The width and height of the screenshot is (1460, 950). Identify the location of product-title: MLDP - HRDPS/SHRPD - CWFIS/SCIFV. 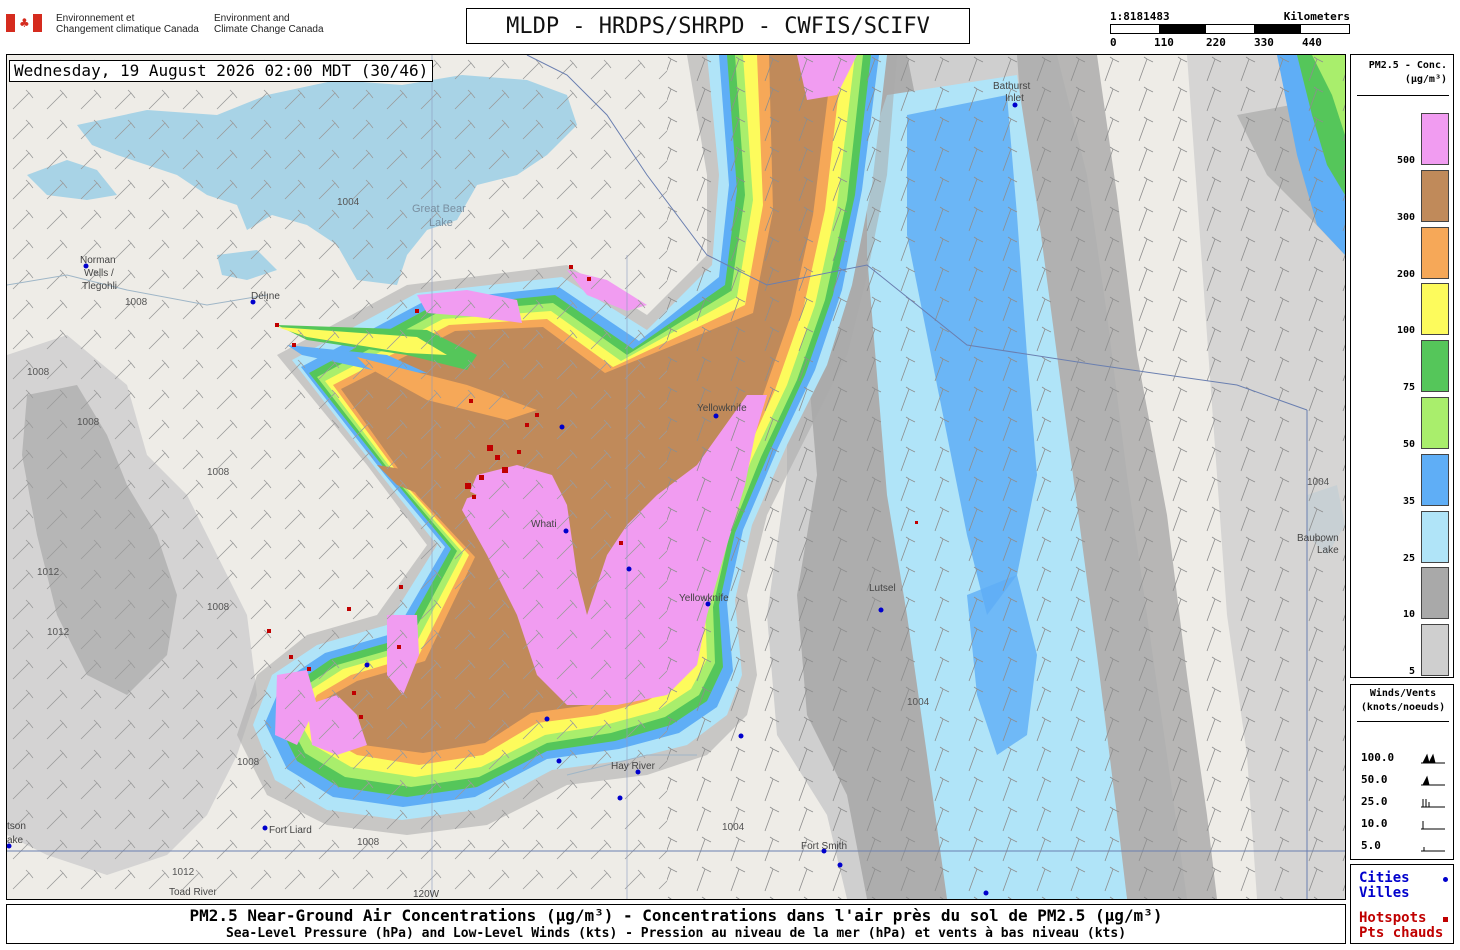
(718, 26).